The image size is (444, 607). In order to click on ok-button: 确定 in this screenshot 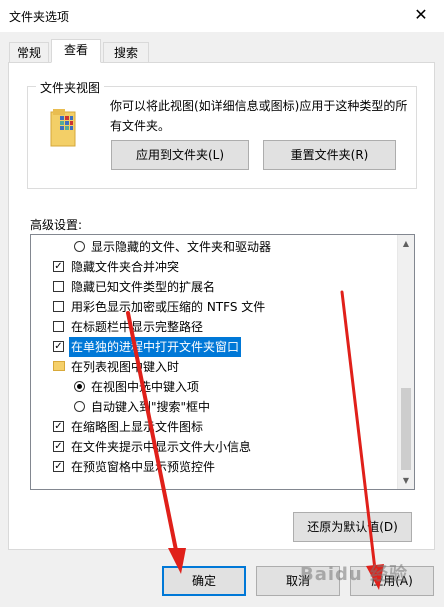, I will do `click(204, 581)`.